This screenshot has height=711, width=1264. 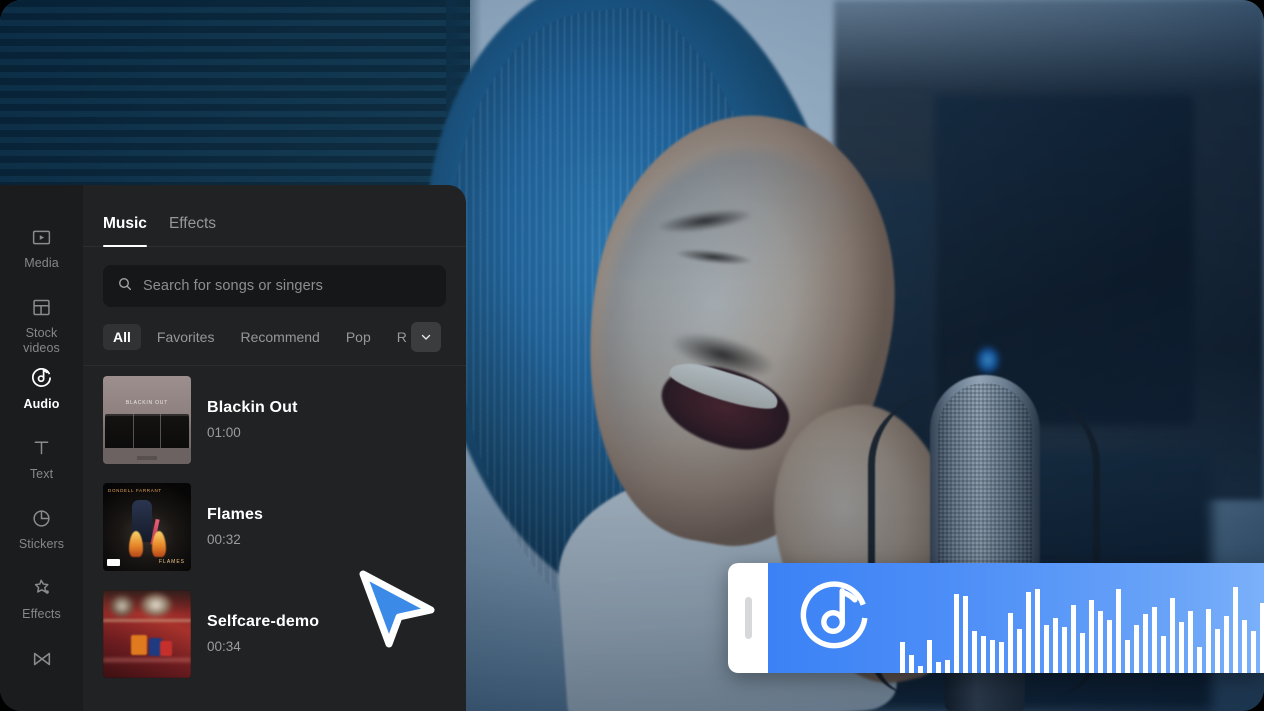 What do you see at coordinates (274, 216) in the screenshot?
I see `panel-tabs: Music Effects` at bounding box center [274, 216].